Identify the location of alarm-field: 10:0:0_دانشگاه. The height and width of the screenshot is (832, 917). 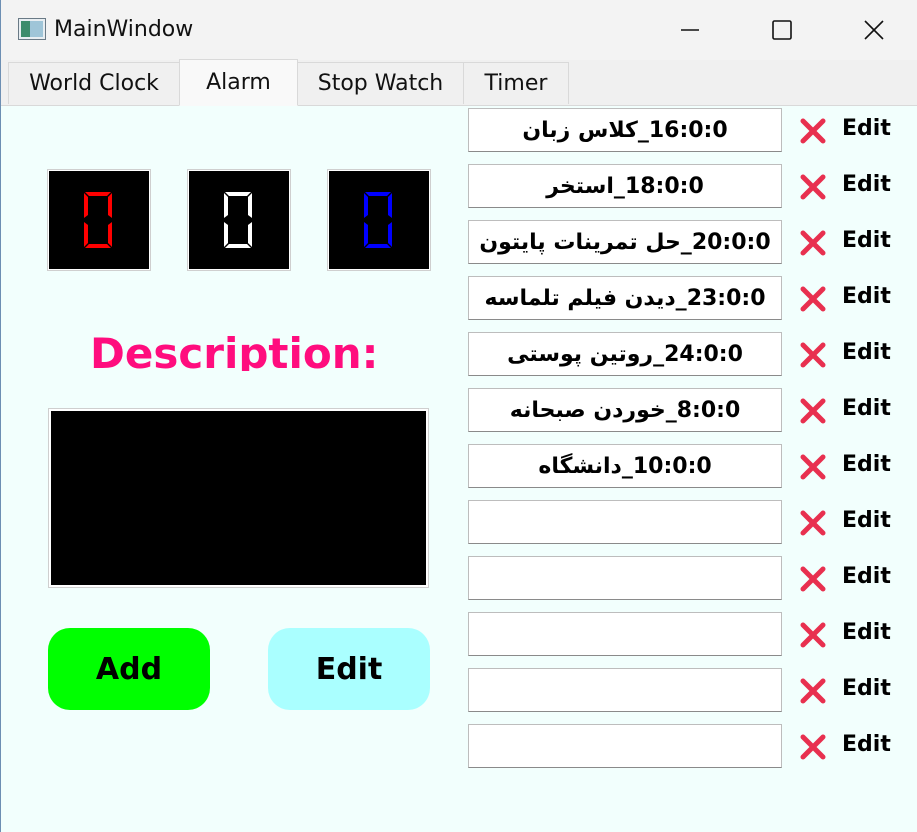
(625, 466).